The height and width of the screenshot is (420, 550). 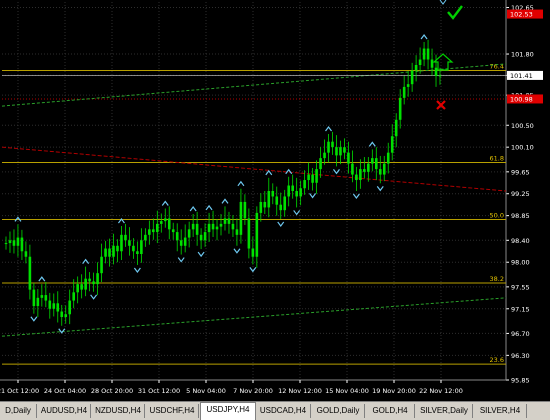 I want to click on price-tick-label: 100.10, so click(x=522, y=148).